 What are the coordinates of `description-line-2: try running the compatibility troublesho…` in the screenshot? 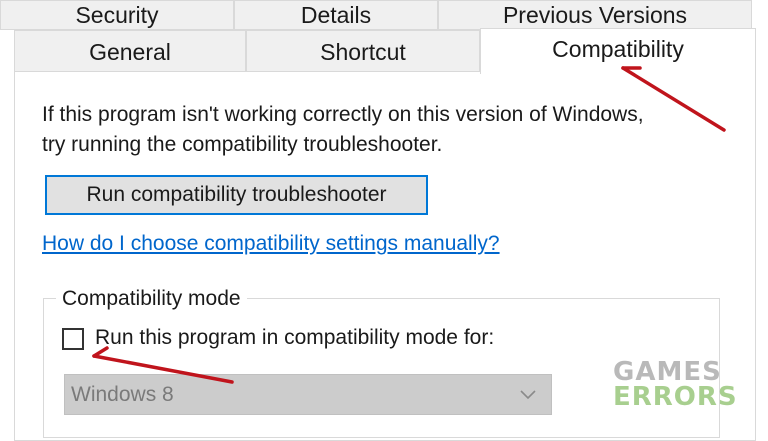 It's located at (242, 144).